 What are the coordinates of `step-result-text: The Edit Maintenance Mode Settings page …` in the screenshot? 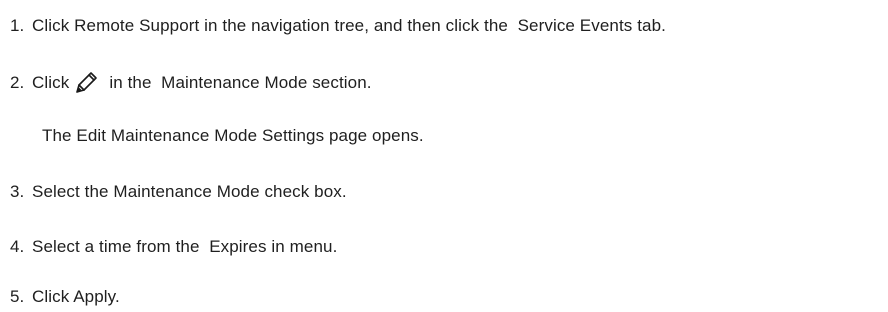 It's located at (233, 135).